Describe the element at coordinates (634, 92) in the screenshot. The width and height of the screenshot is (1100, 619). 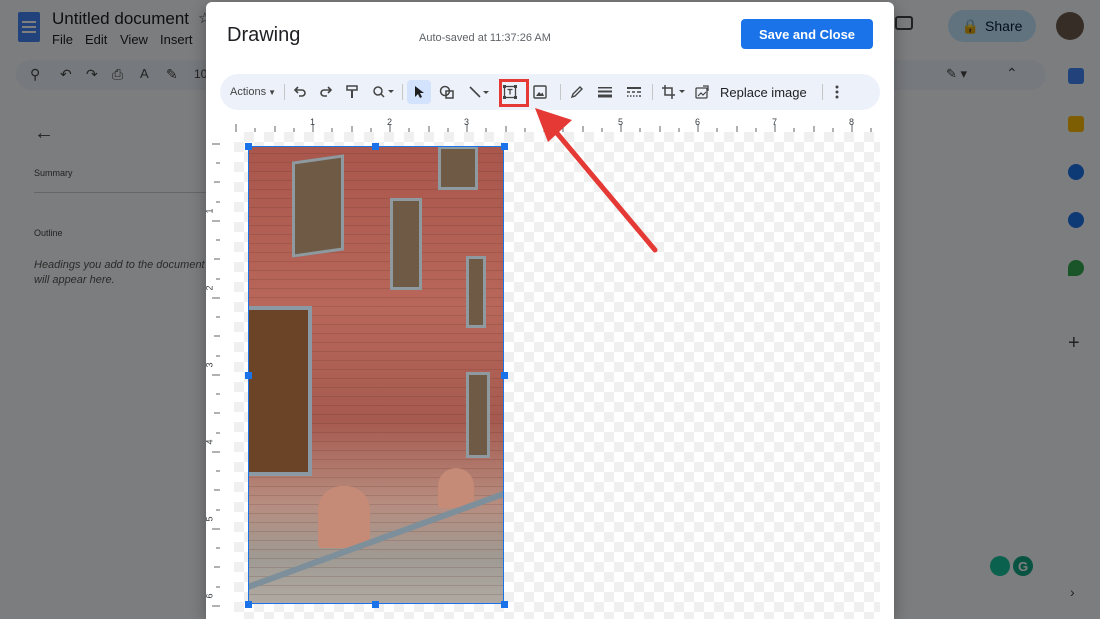
I see `line-dash-icon` at that location.